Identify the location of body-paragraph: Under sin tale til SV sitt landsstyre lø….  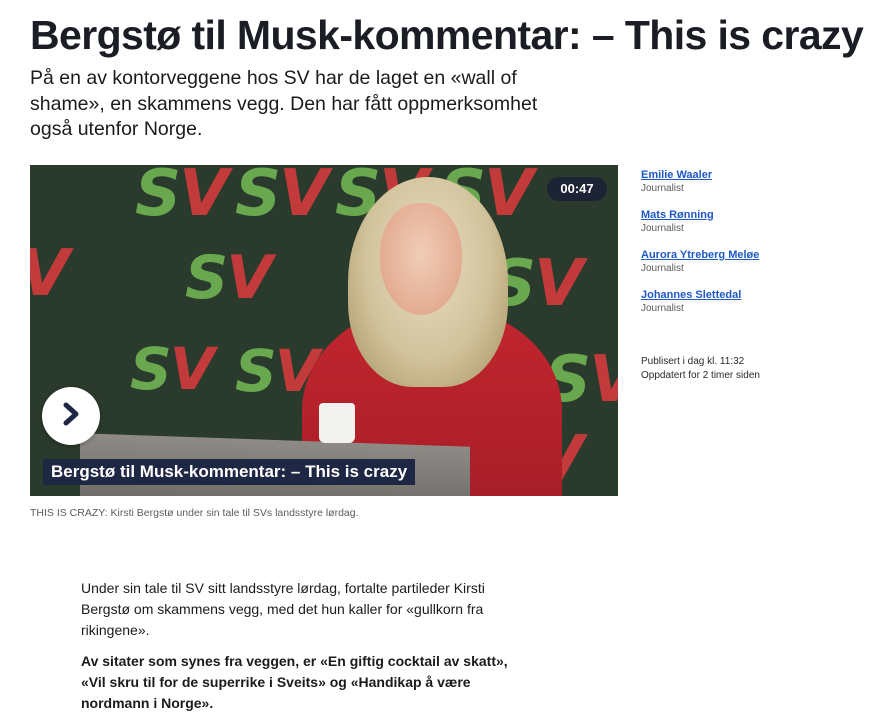
(283, 609).